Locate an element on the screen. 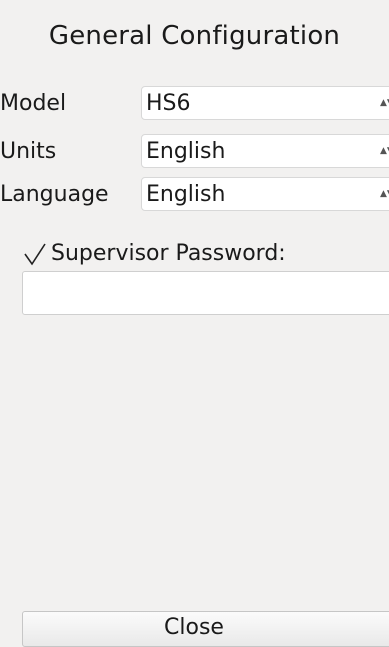 This screenshot has width=389, height=647. supervisor-password-checkbox is located at coordinates (35, 254).